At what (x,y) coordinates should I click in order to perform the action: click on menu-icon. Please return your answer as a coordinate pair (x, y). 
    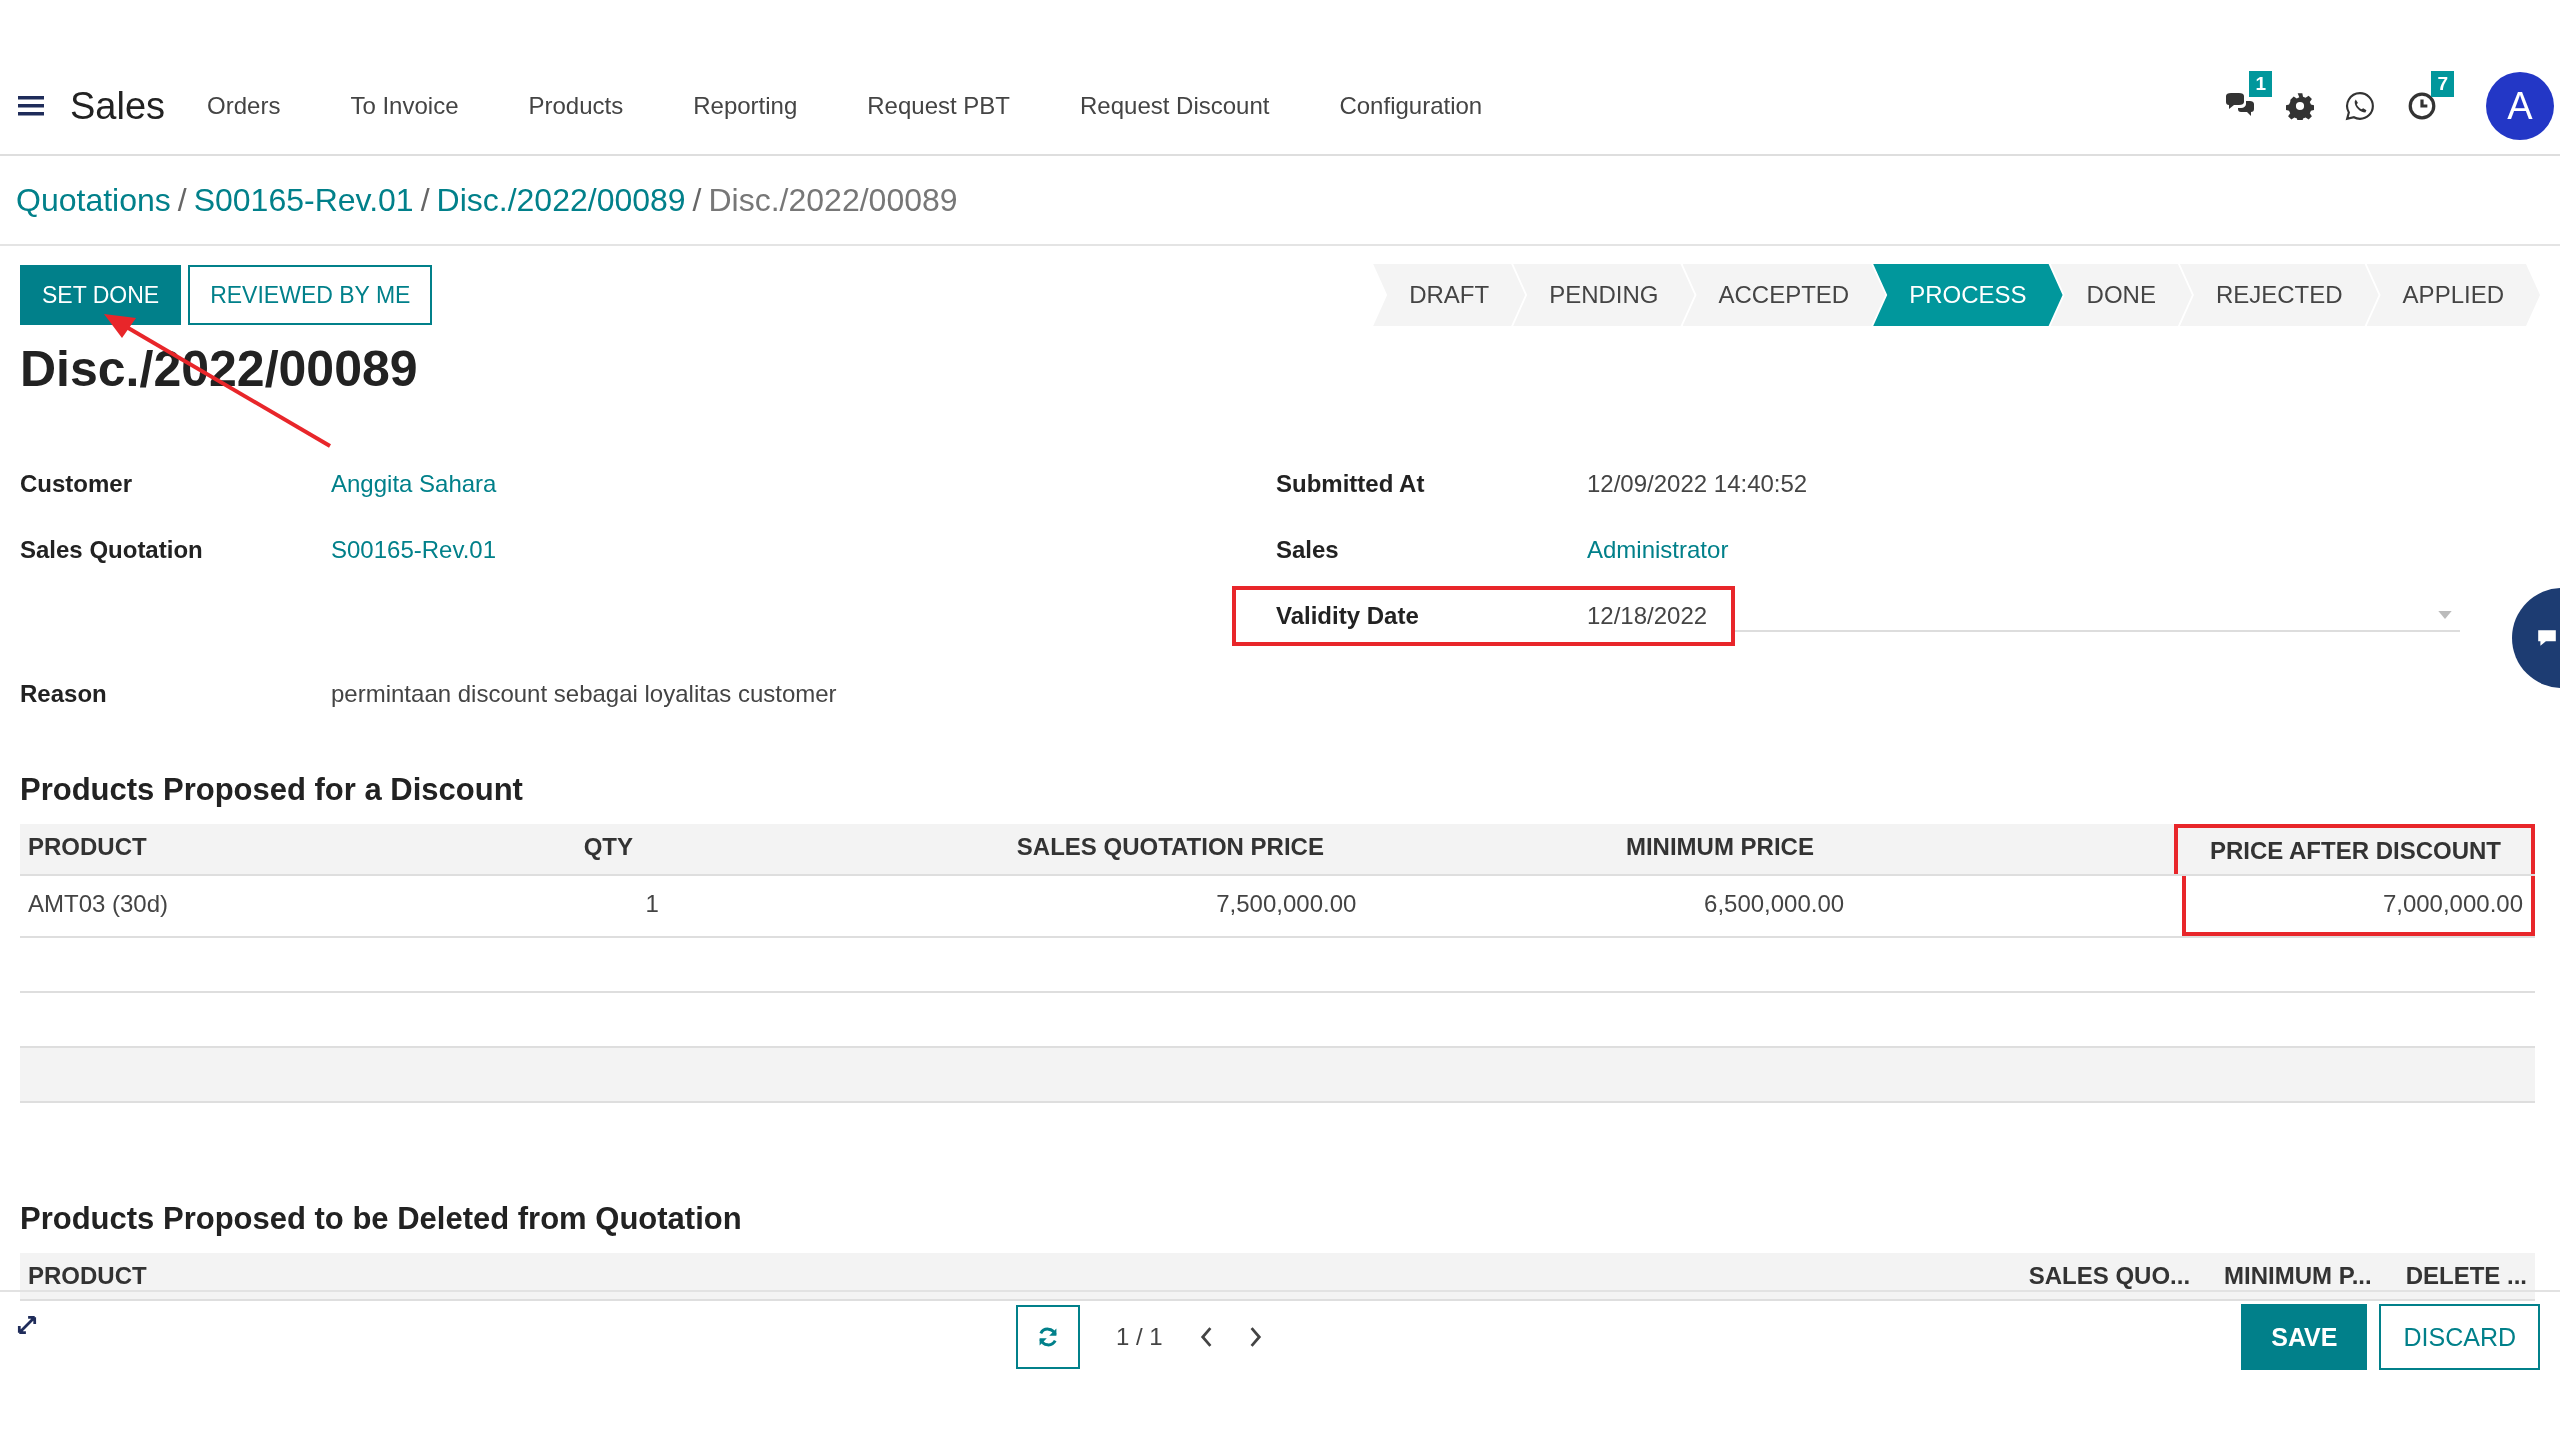
    Looking at the image, I should click on (31, 106).